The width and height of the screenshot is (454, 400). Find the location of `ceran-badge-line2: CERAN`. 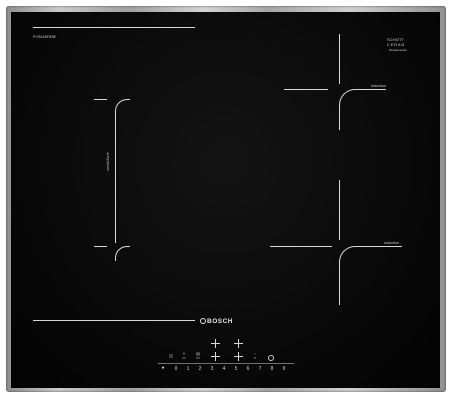

ceran-badge-line2: CERAN is located at coordinates (396, 44).